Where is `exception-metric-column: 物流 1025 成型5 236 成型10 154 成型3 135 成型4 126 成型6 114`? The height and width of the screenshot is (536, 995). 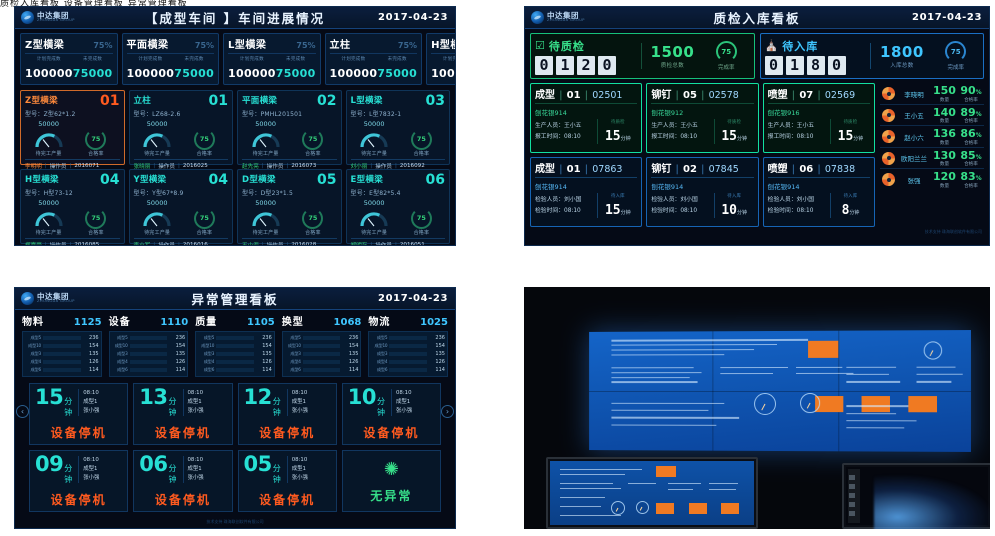 exception-metric-column: 物流 1025 成型5 236 成型10 154 成型3 135 成型4 126 成型6 114 is located at coordinates (408, 345).